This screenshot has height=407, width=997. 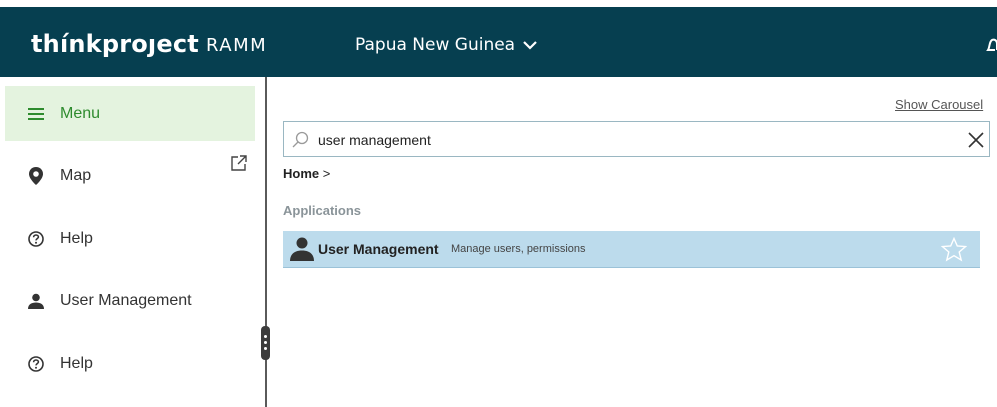 What do you see at coordinates (435, 45) in the screenshot?
I see `region-label: Papua New Guinea` at bounding box center [435, 45].